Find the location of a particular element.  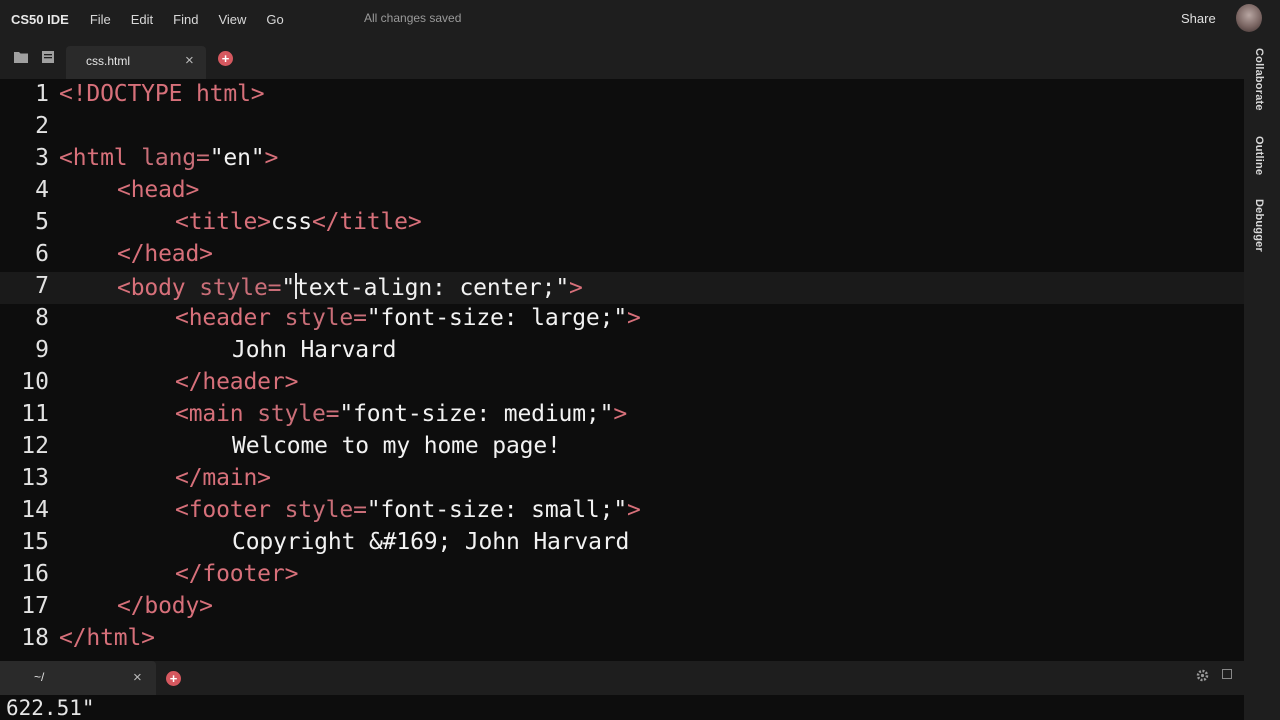

code-text: John Harvard is located at coordinates (314, 350).